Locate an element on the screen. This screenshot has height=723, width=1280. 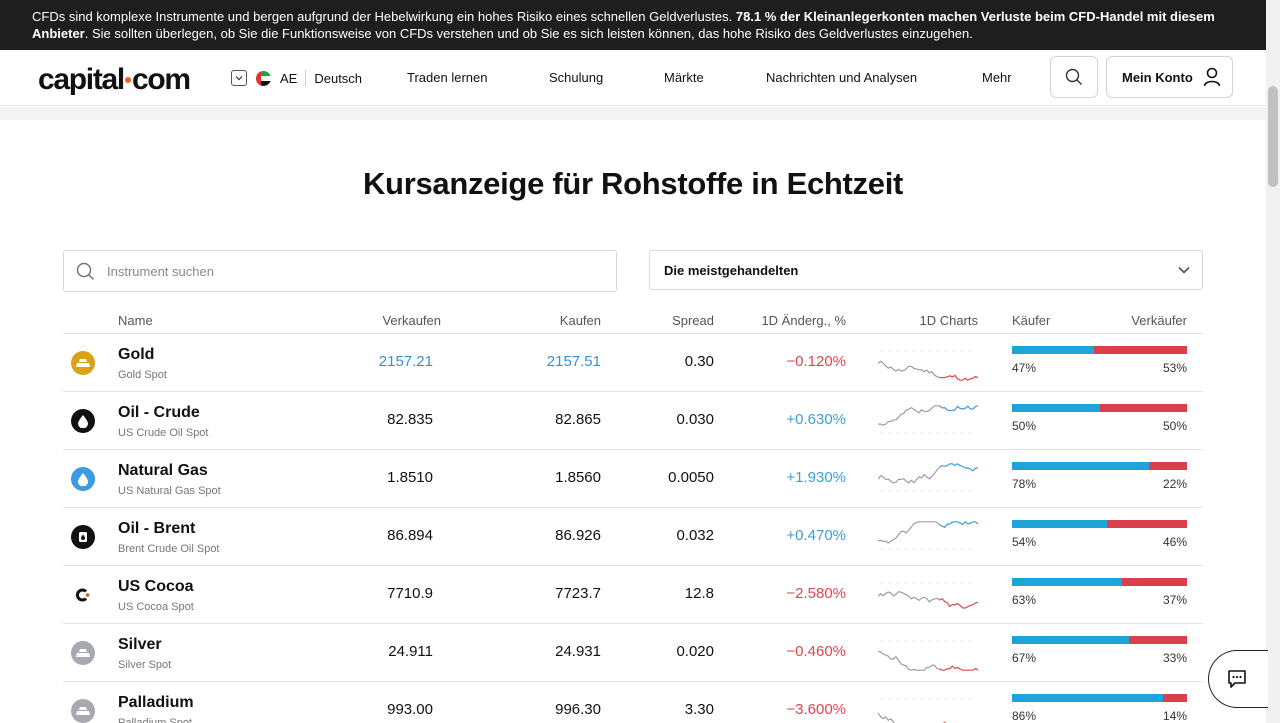
spread-value: 0.0050 is located at coordinates (691, 477).